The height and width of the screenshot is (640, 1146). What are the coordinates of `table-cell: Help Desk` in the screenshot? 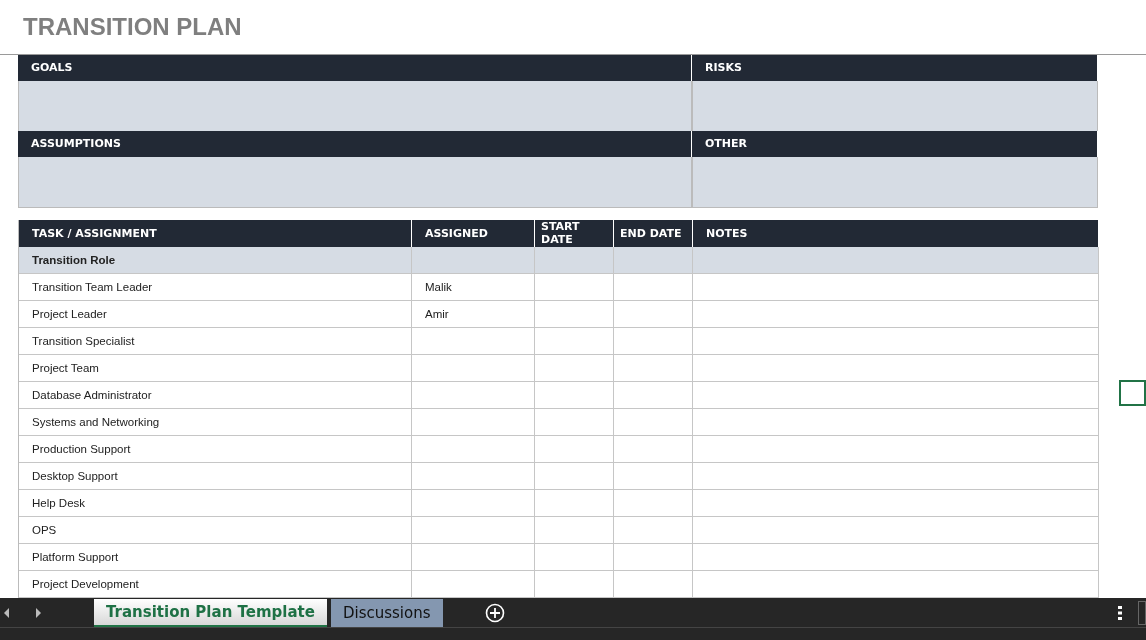 It's located at (215, 503).